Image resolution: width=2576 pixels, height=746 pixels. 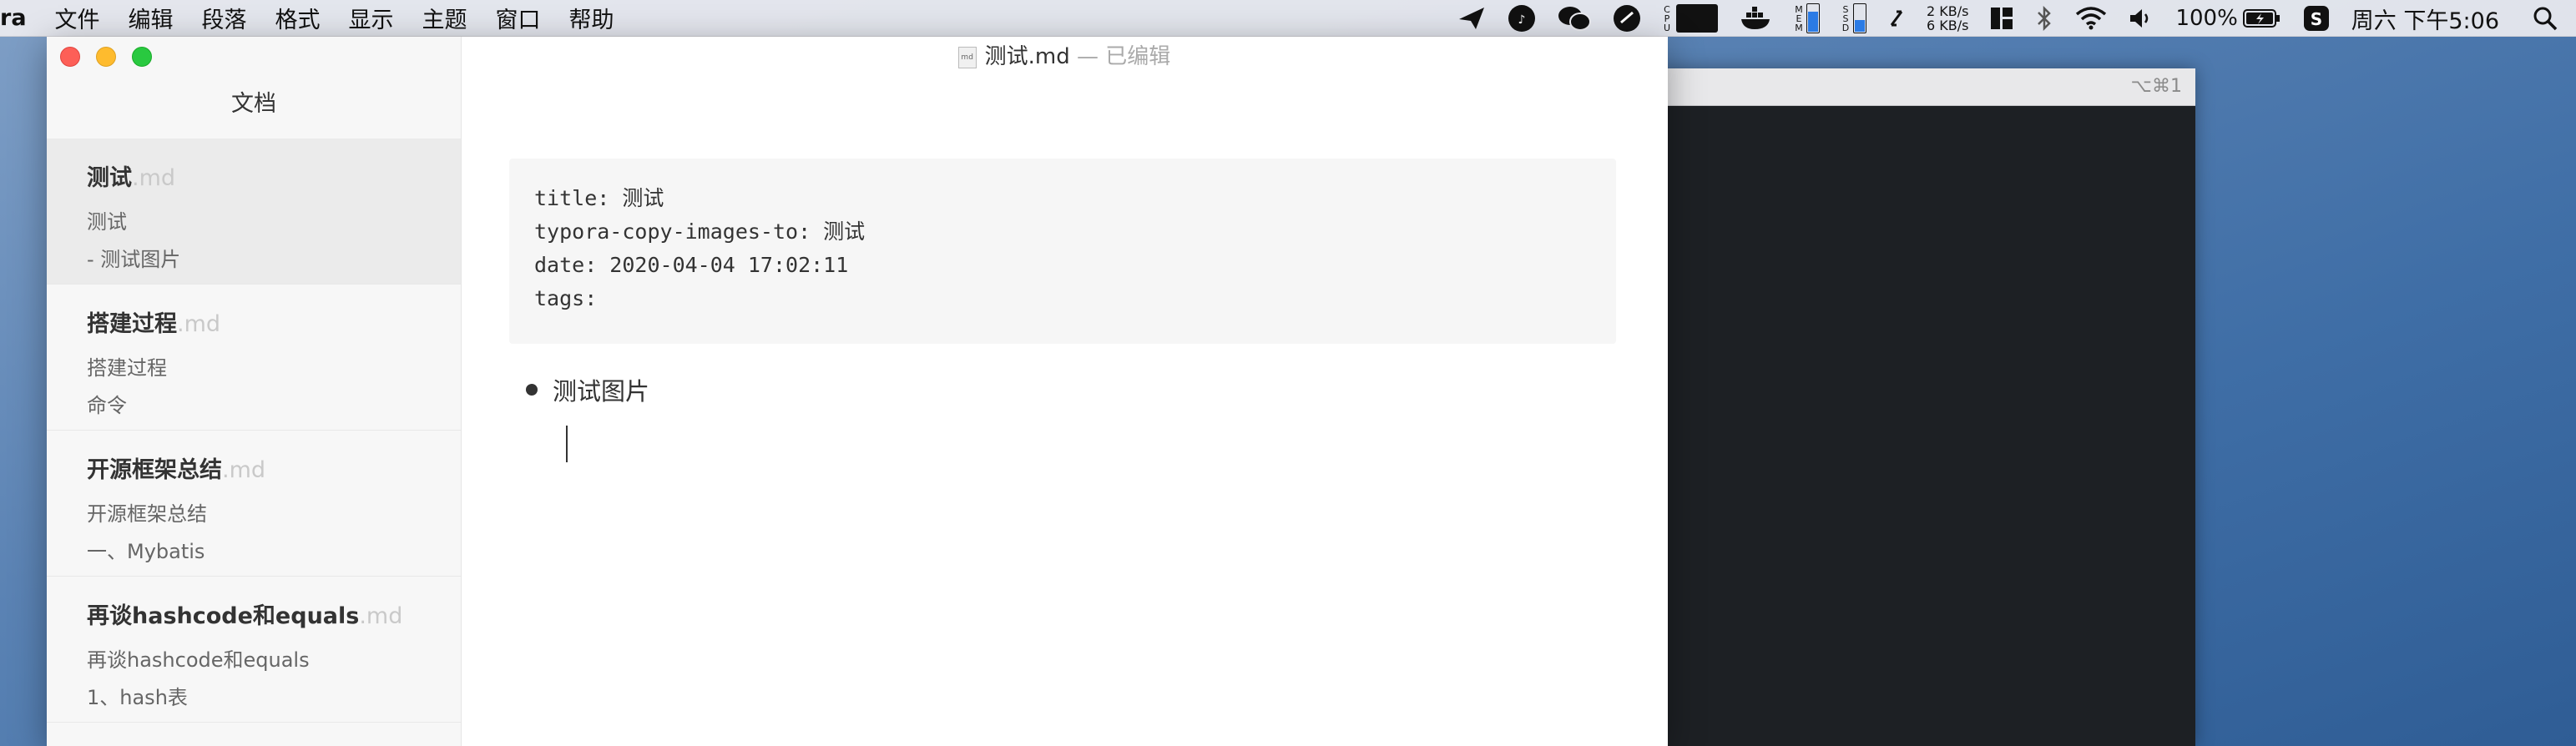 What do you see at coordinates (567, 444) in the screenshot?
I see `text-caret` at bounding box center [567, 444].